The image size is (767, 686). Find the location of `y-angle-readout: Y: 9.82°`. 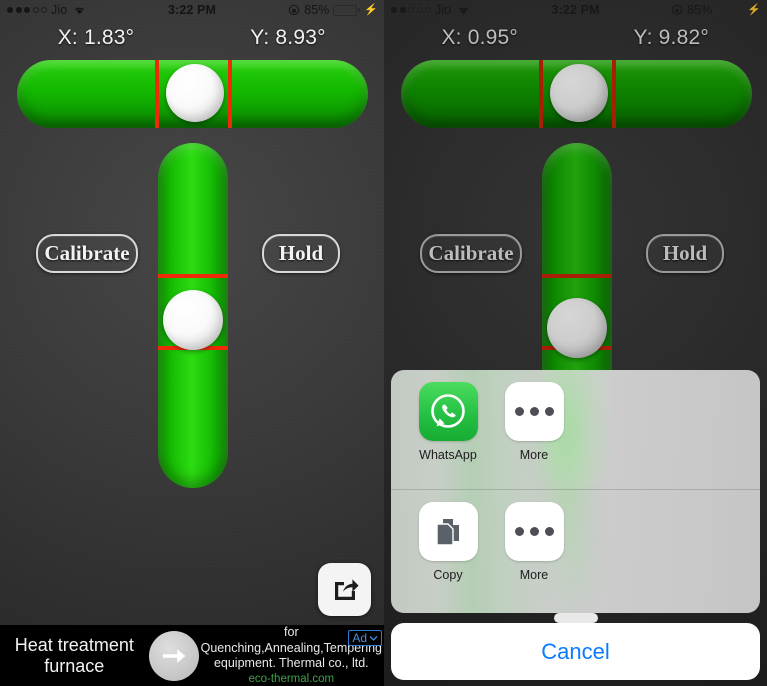

y-angle-readout: Y: 9.82° is located at coordinates (671, 37).